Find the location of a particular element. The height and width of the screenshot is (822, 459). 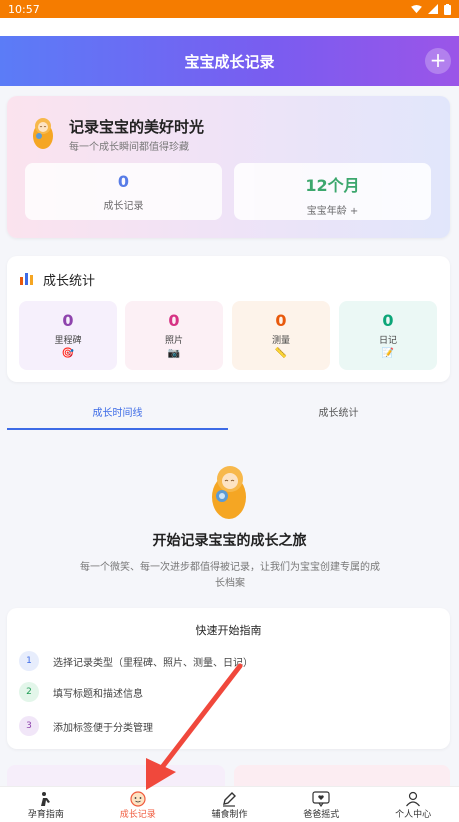

pencil-icon is located at coordinates (230, 799).